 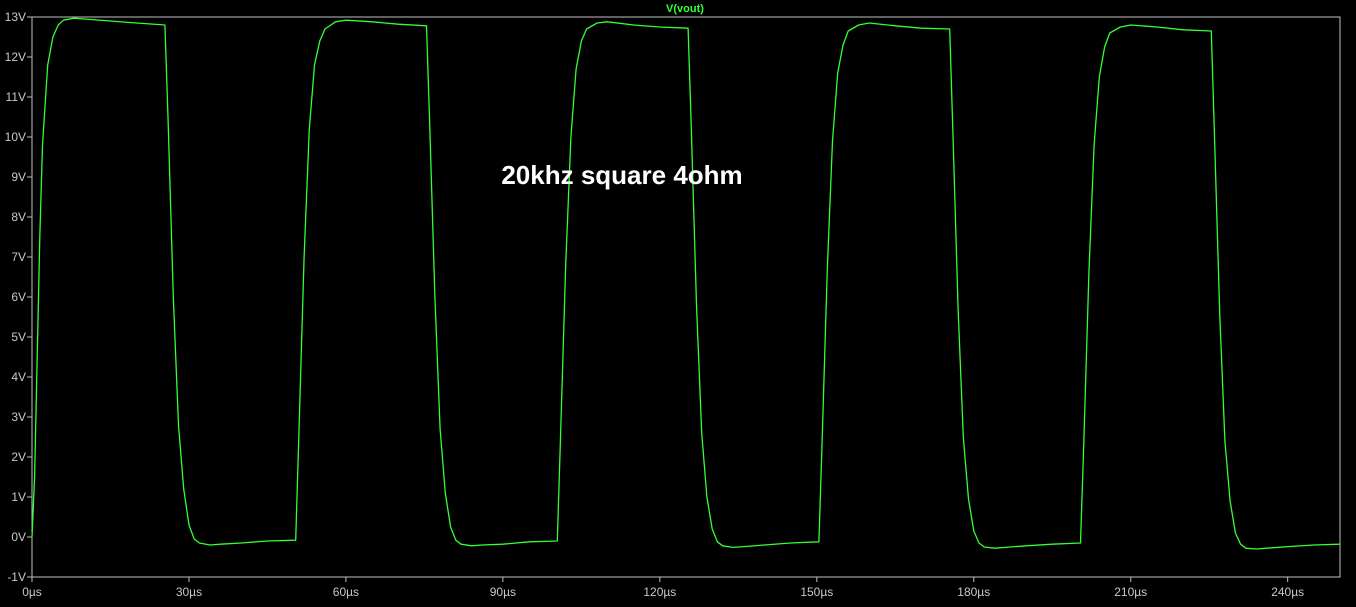 I want to click on x-tick-label: 180µs, so click(x=973, y=592).